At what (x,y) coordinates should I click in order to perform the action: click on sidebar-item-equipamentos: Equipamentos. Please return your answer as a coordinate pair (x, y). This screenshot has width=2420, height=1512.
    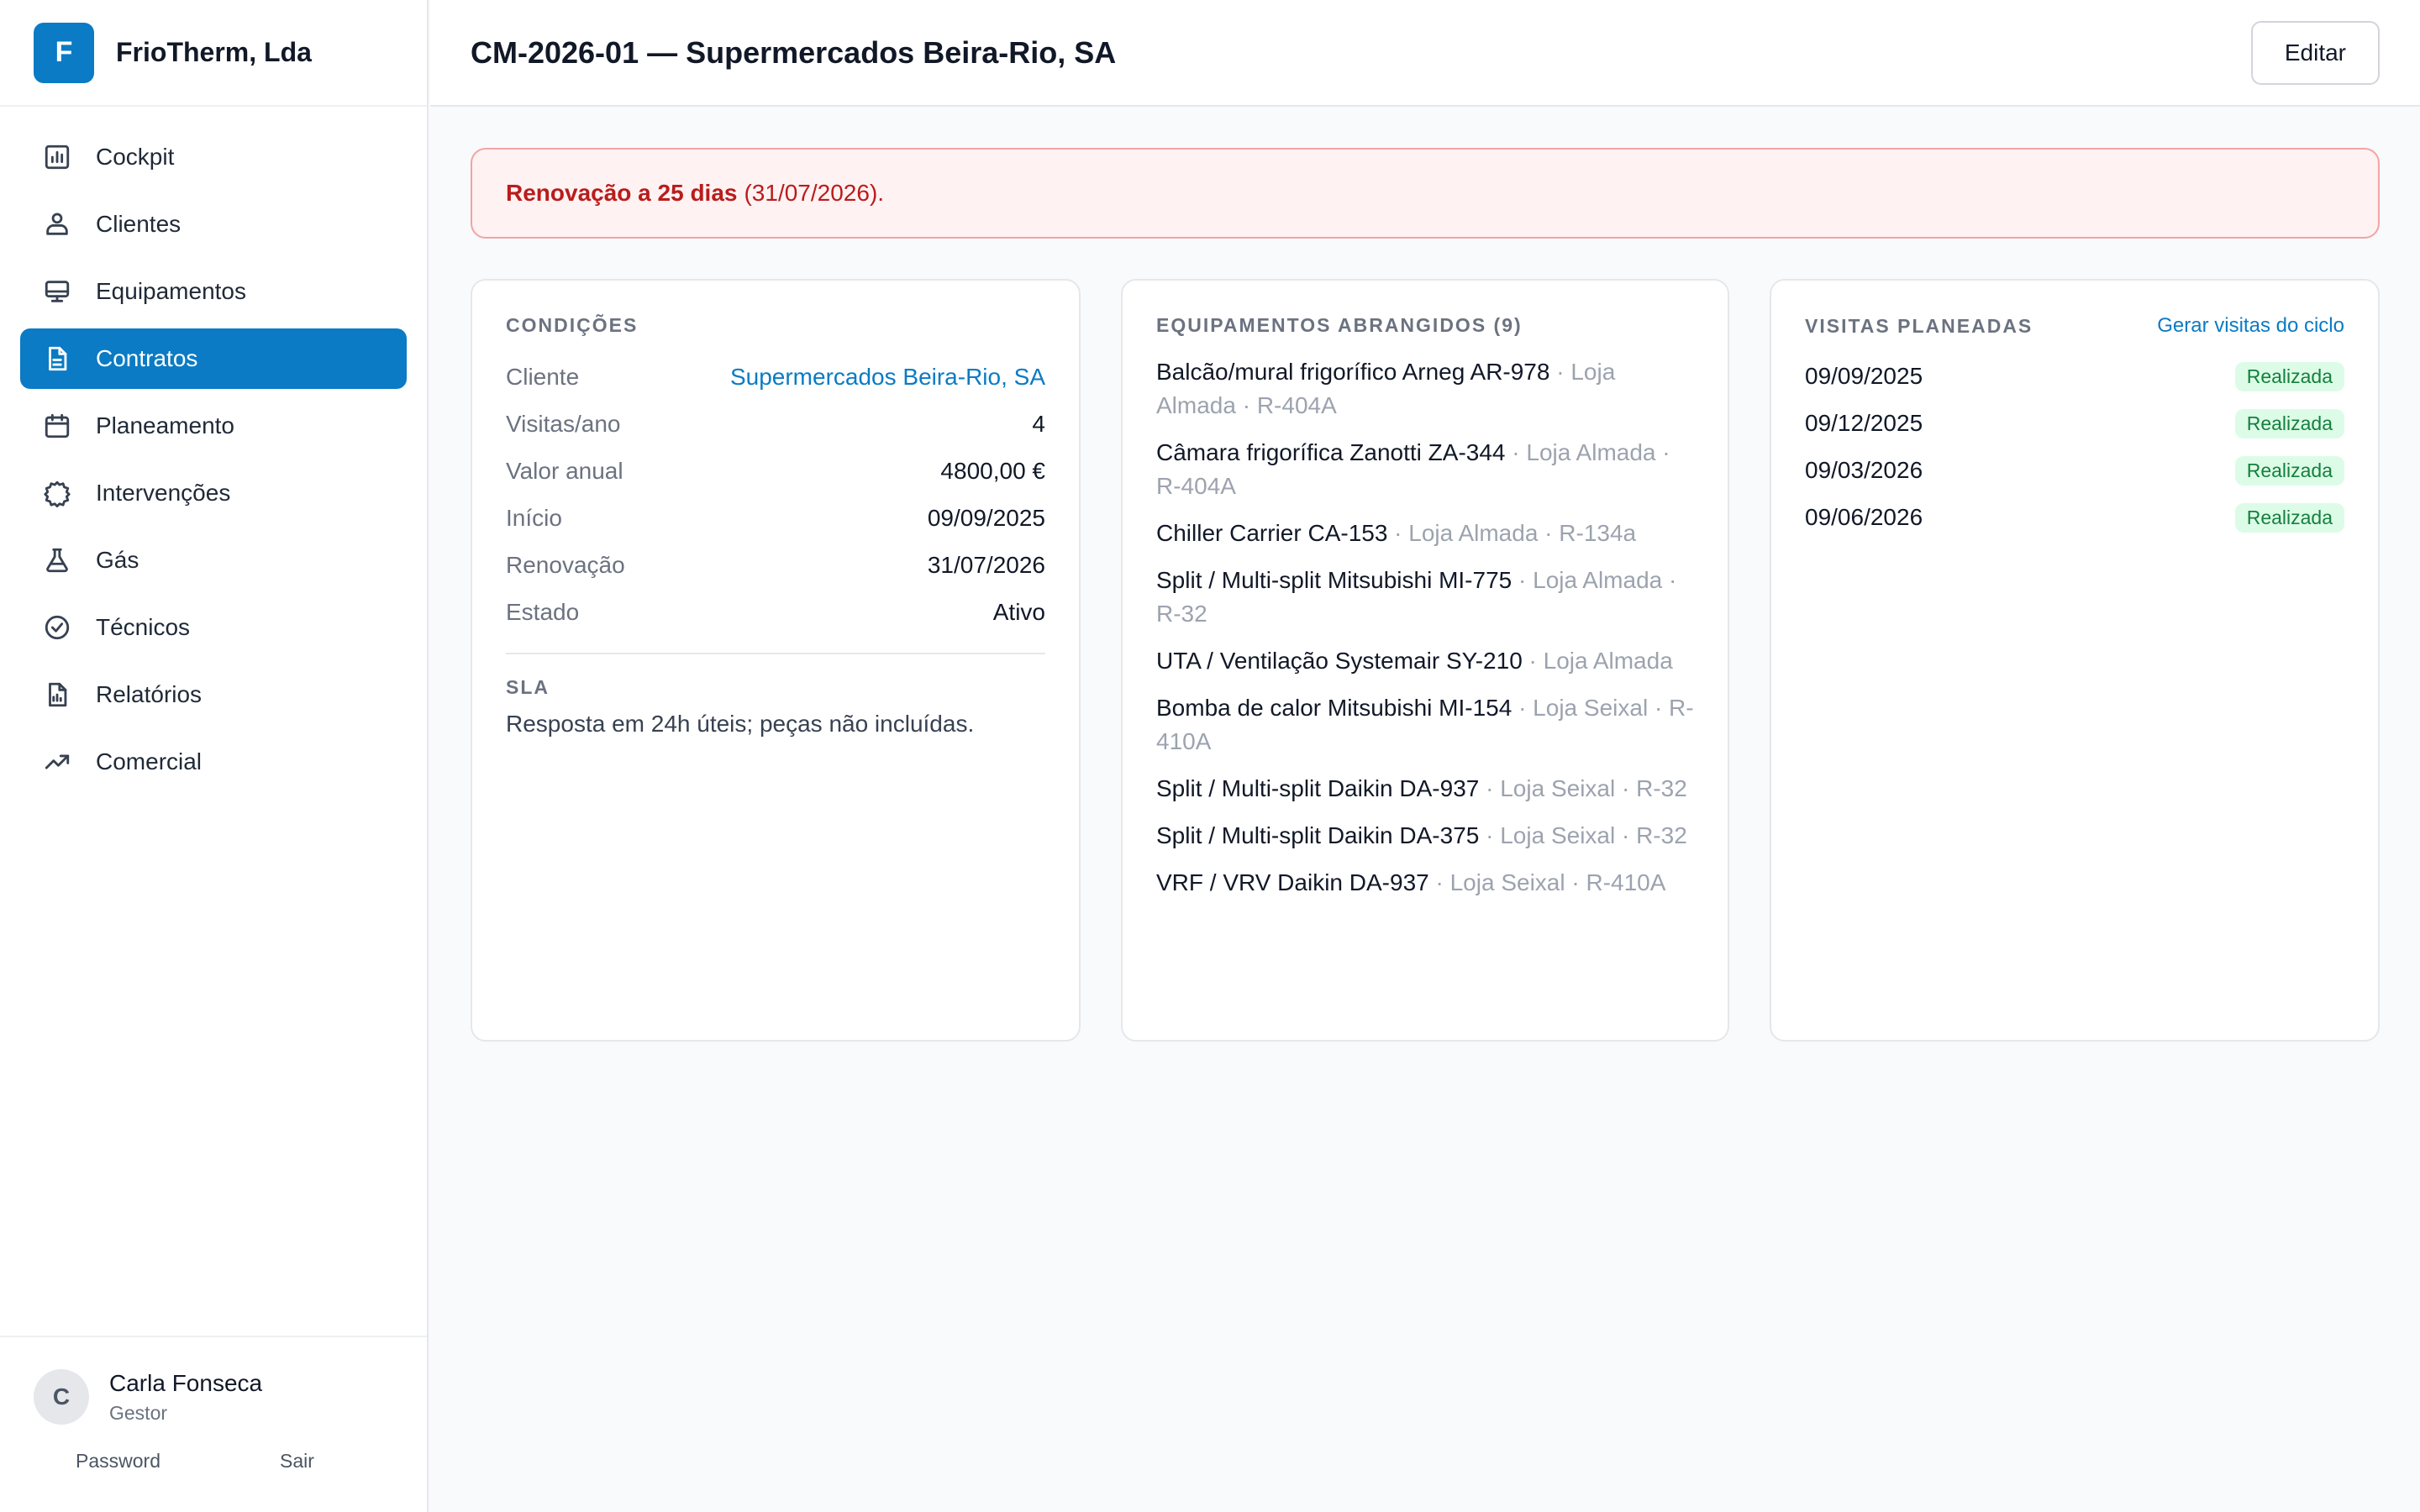
    Looking at the image, I should click on (214, 291).